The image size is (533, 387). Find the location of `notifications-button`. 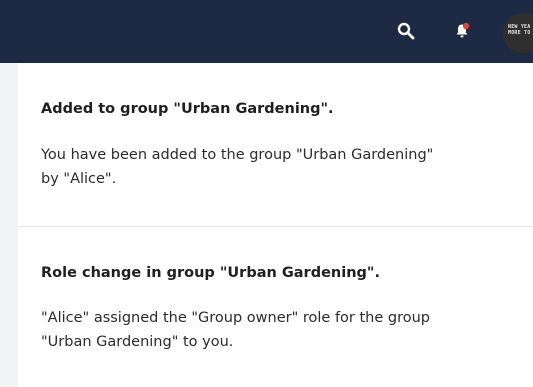

notifications-button is located at coordinates (462, 31).